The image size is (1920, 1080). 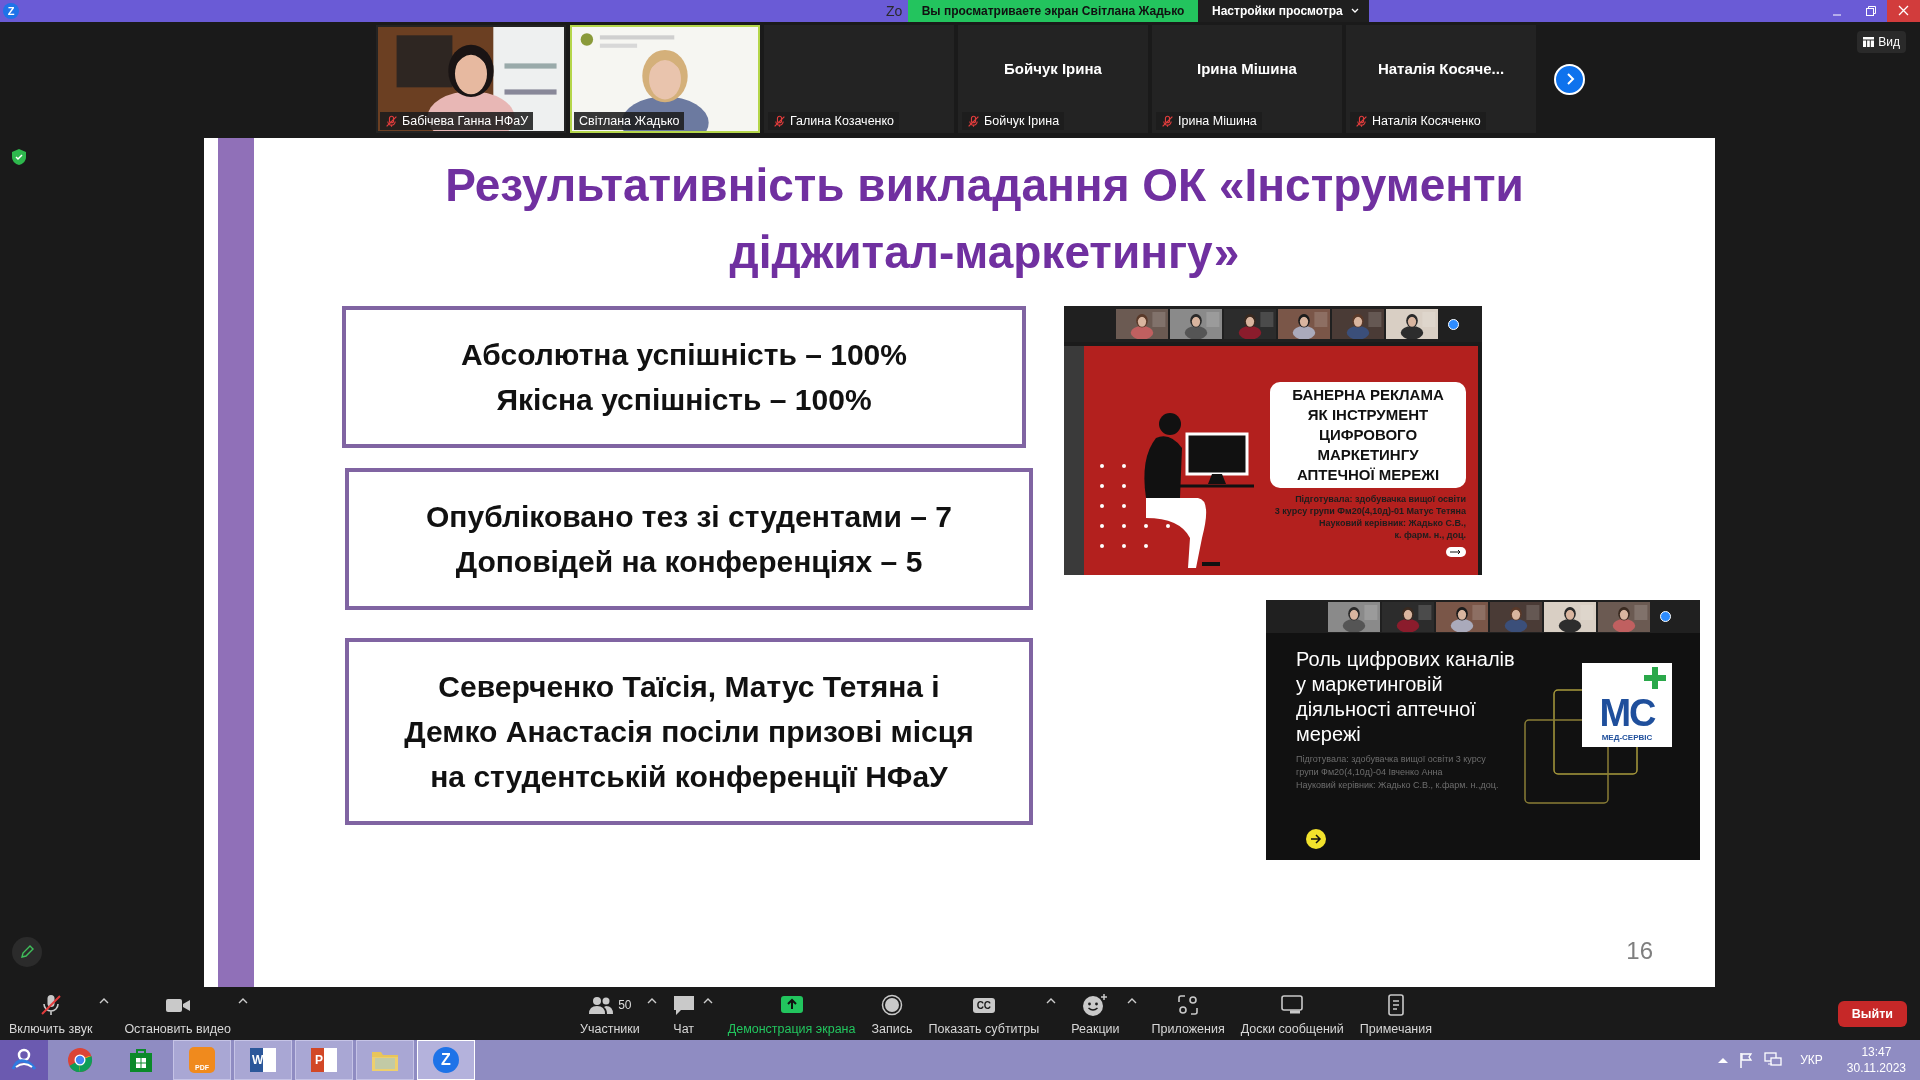 What do you see at coordinates (629, 121) in the screenshot?
I see `participant-name: Світлана Жадько` at bounding box center [629, 121].